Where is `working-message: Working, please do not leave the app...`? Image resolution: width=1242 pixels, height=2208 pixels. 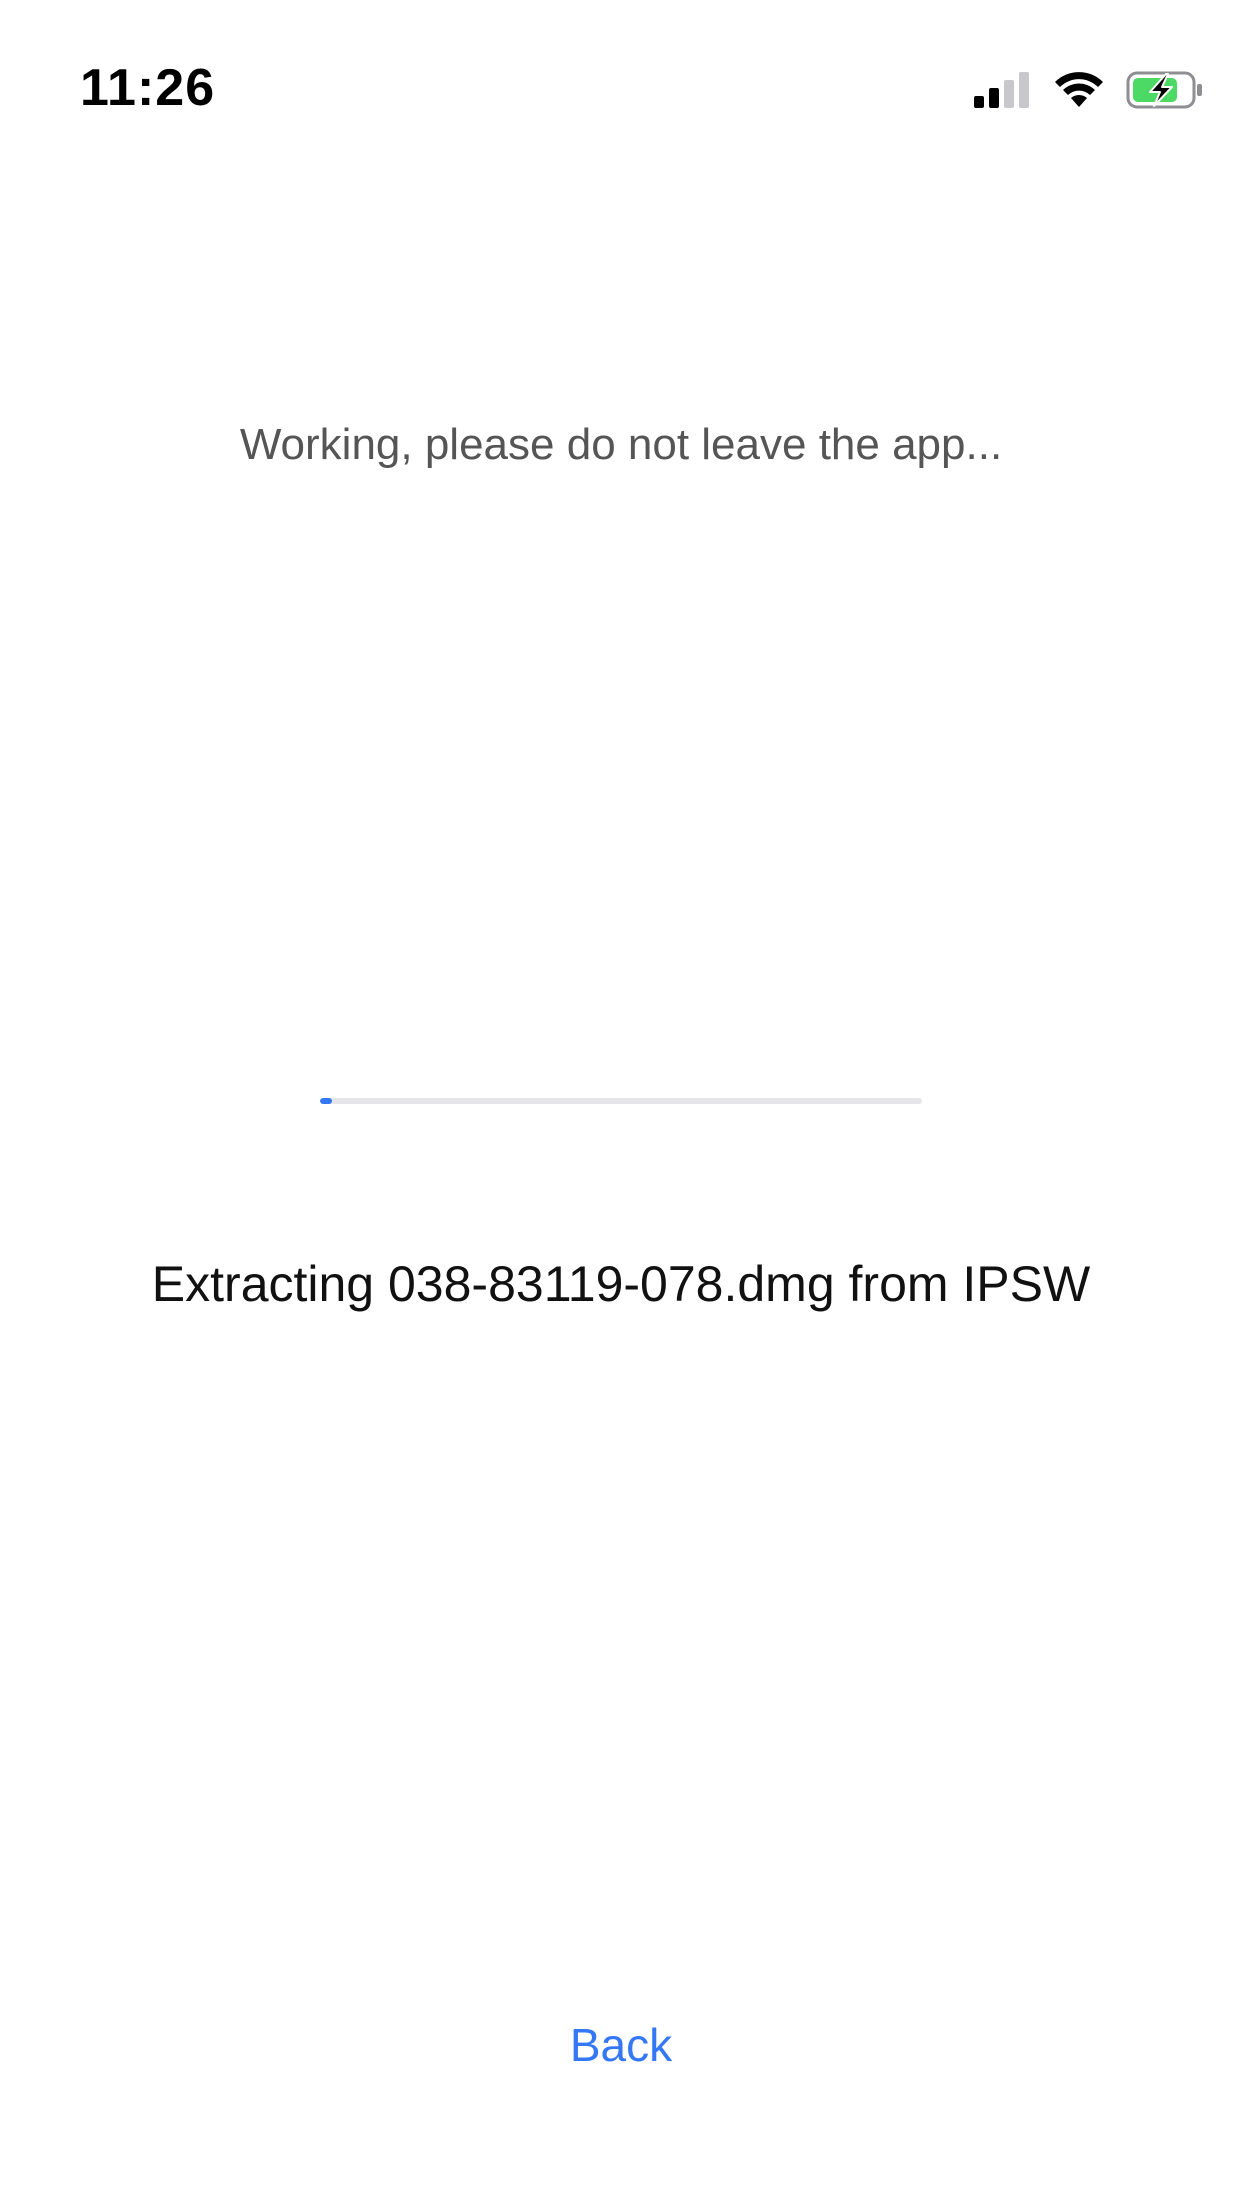
working-message: Working, please do not leave the app... is located at coordinates (621, 444).